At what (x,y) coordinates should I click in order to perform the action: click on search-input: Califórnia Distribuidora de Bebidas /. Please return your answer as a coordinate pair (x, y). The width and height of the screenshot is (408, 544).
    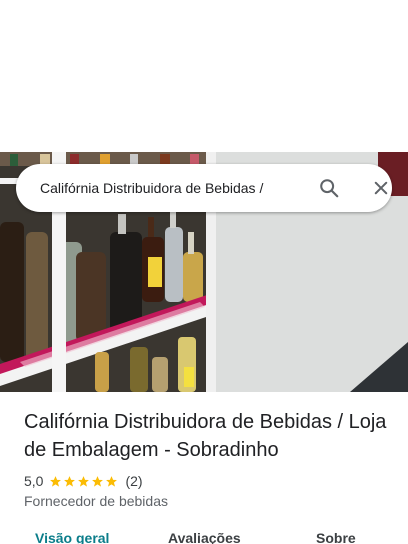
    Looking at the image, I should click on (171, 188).